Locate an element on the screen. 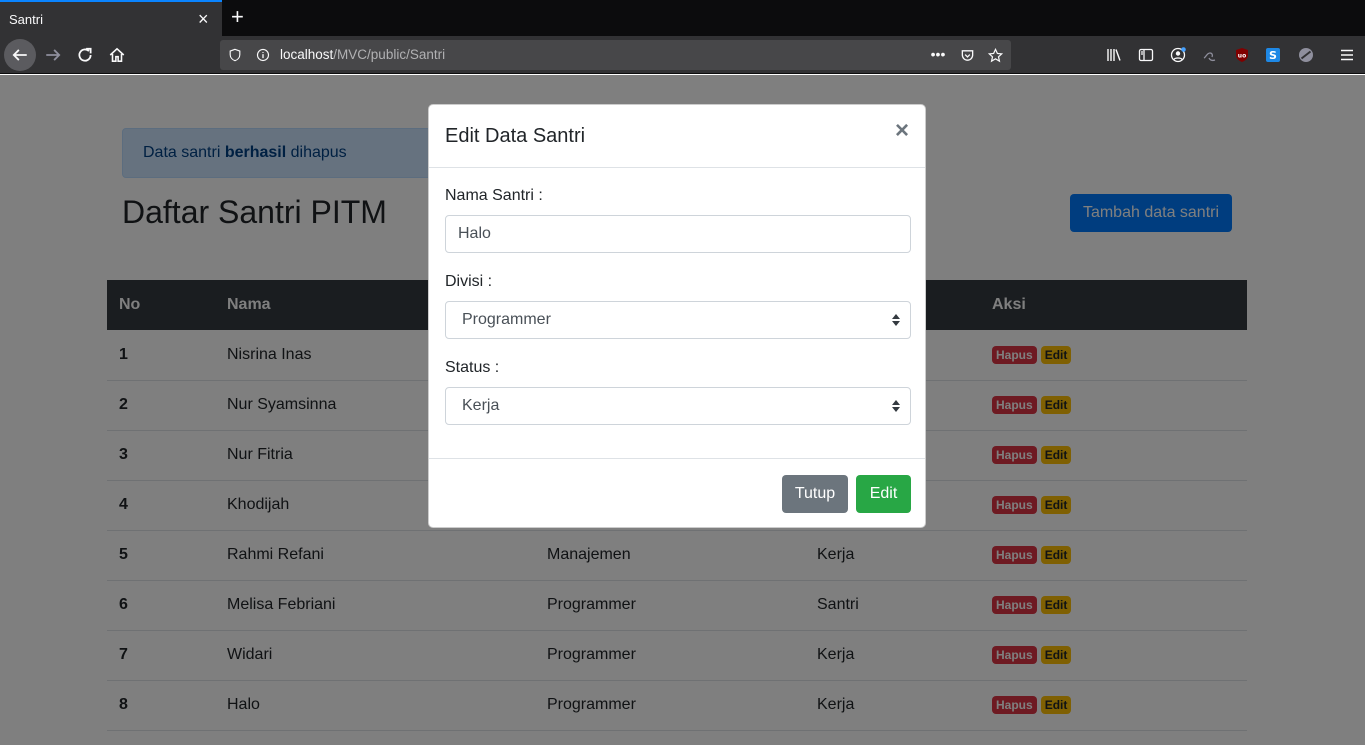 The height and width of the screenshot is (745, 1365). shield-icon is located at coordinates (235, 55).